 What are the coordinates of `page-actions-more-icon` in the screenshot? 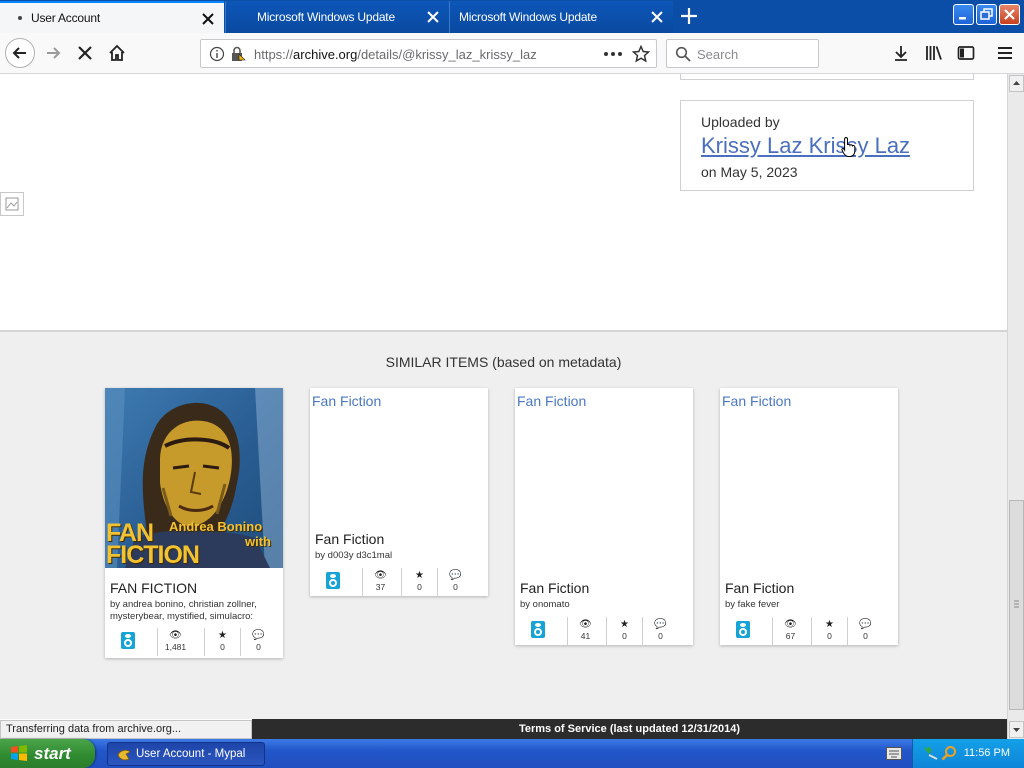 It's located at (613, 54).